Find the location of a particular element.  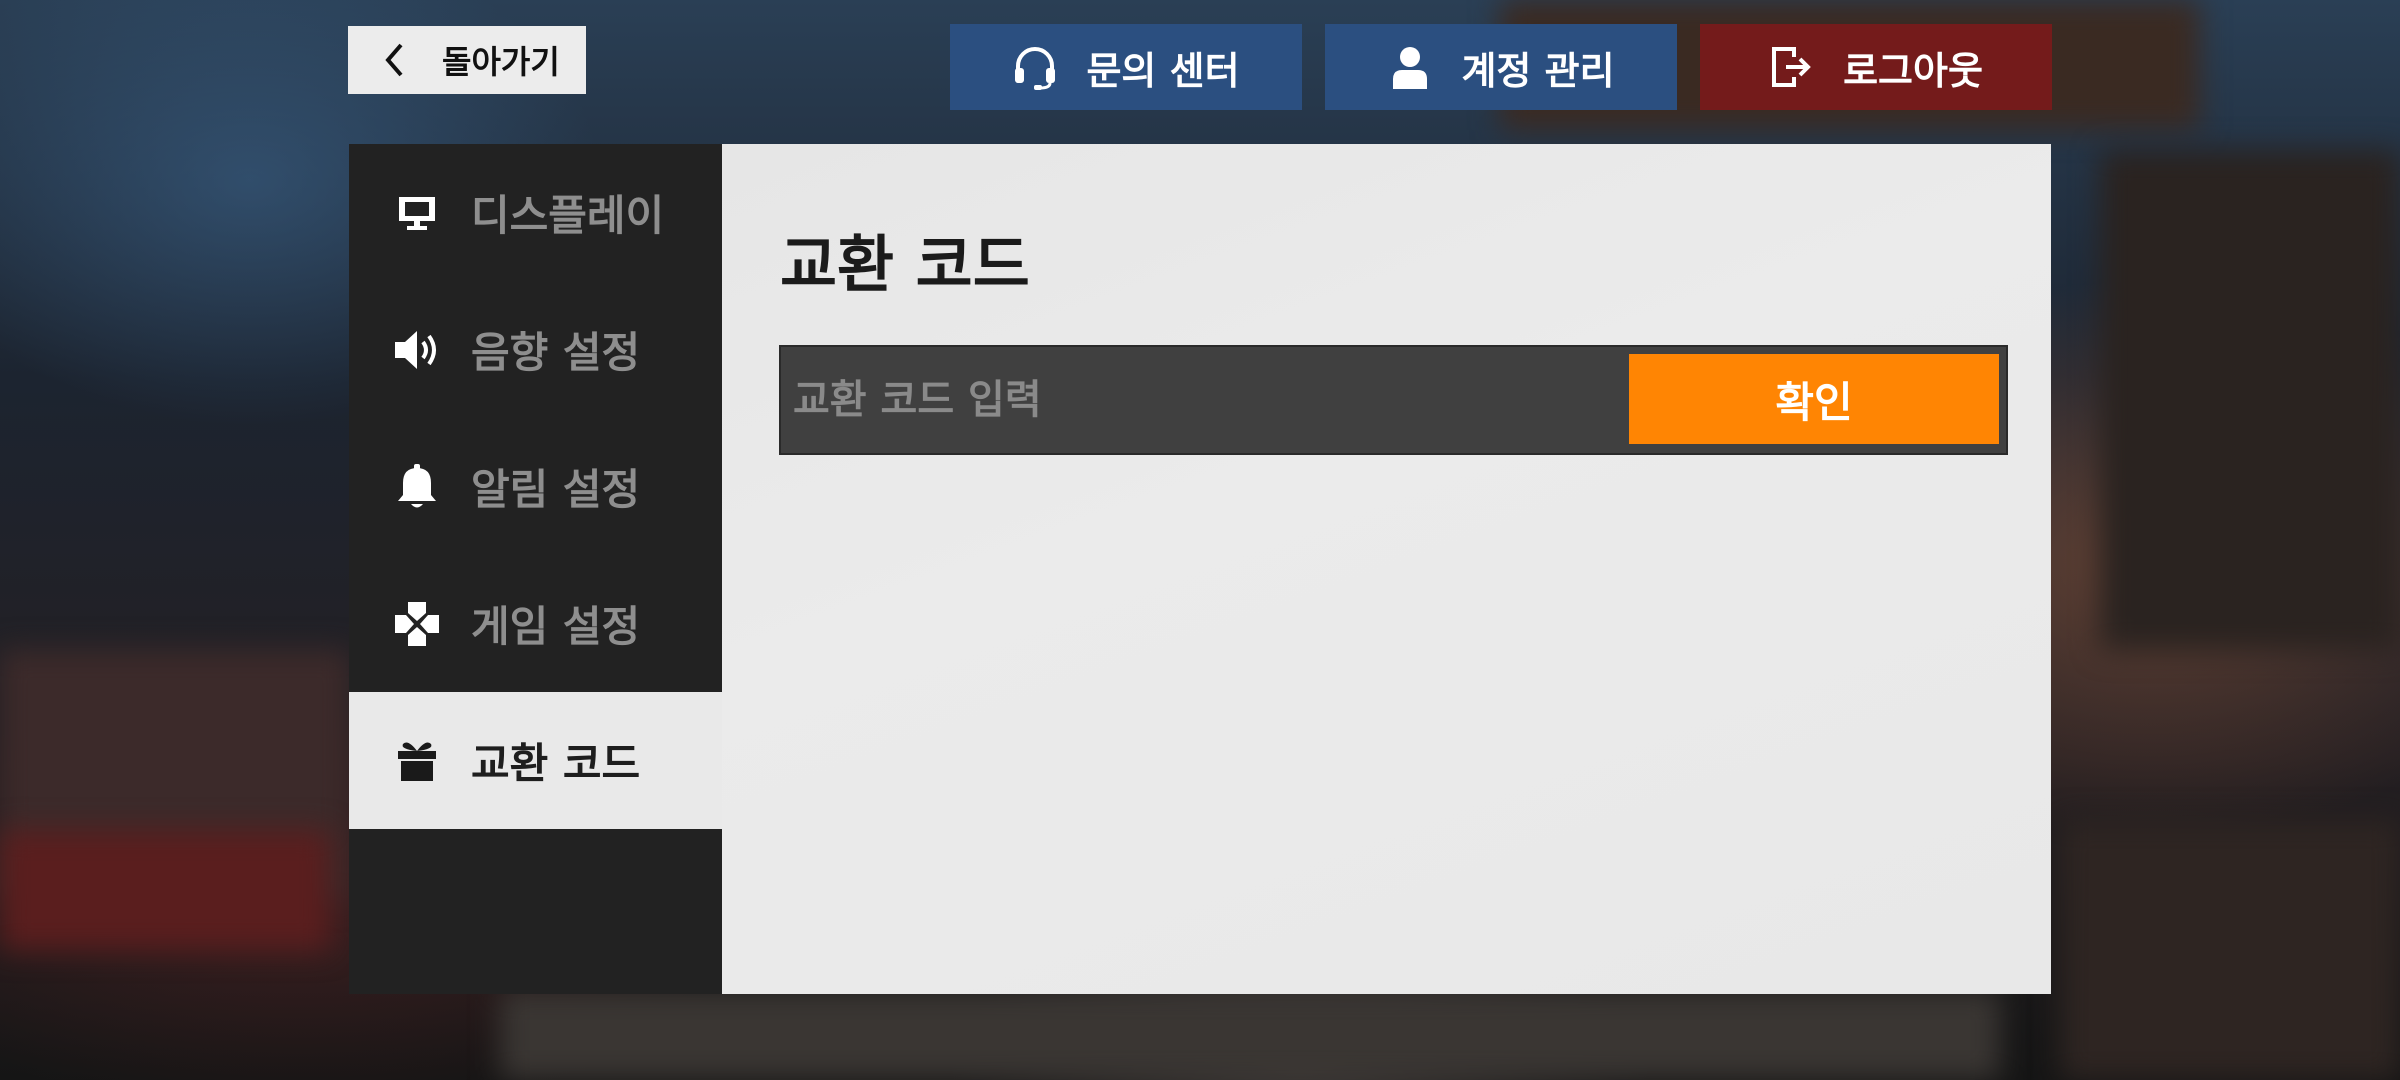

support-center-label: 문의 센터 is located at coordinates (1163, 70).